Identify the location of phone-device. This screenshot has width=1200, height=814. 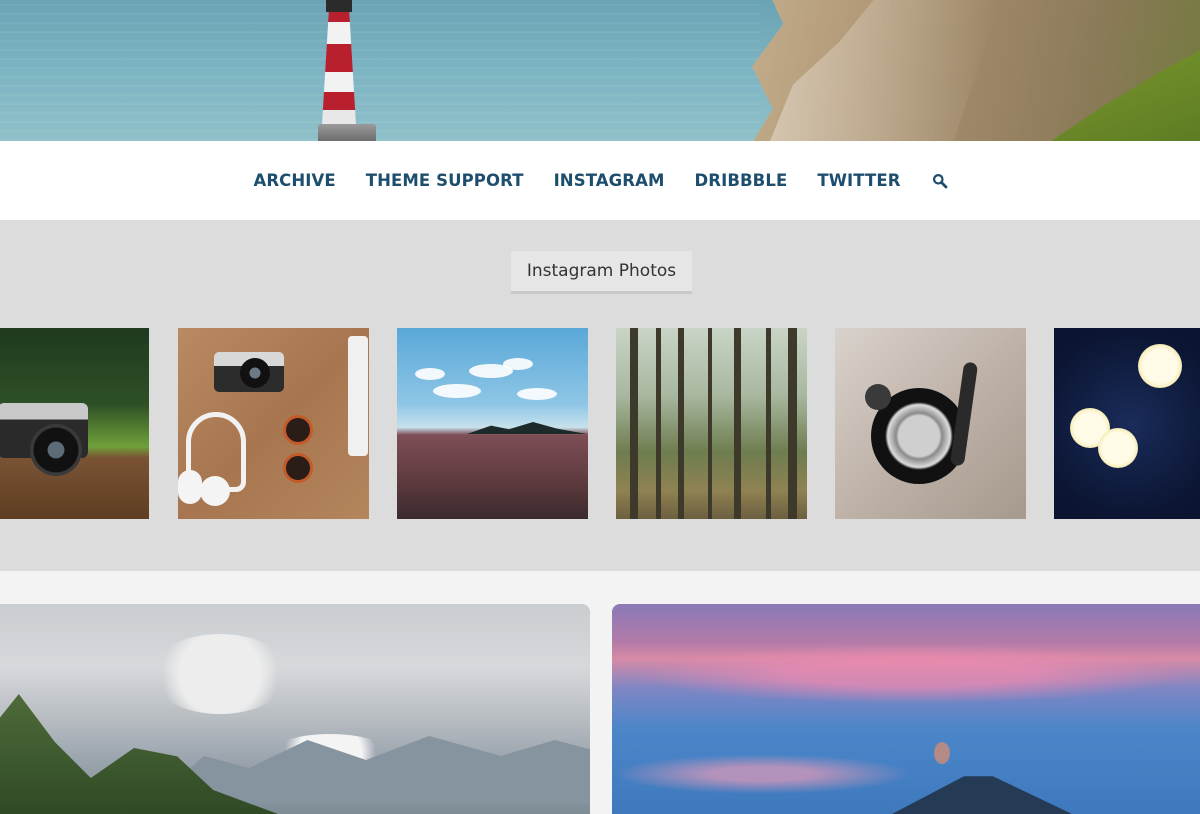
(358, 396).